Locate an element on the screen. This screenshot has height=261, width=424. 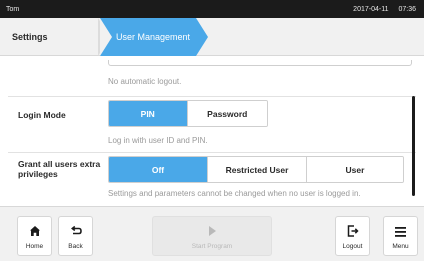
start-program-label: Start Program is located at coordinates (212, 246).